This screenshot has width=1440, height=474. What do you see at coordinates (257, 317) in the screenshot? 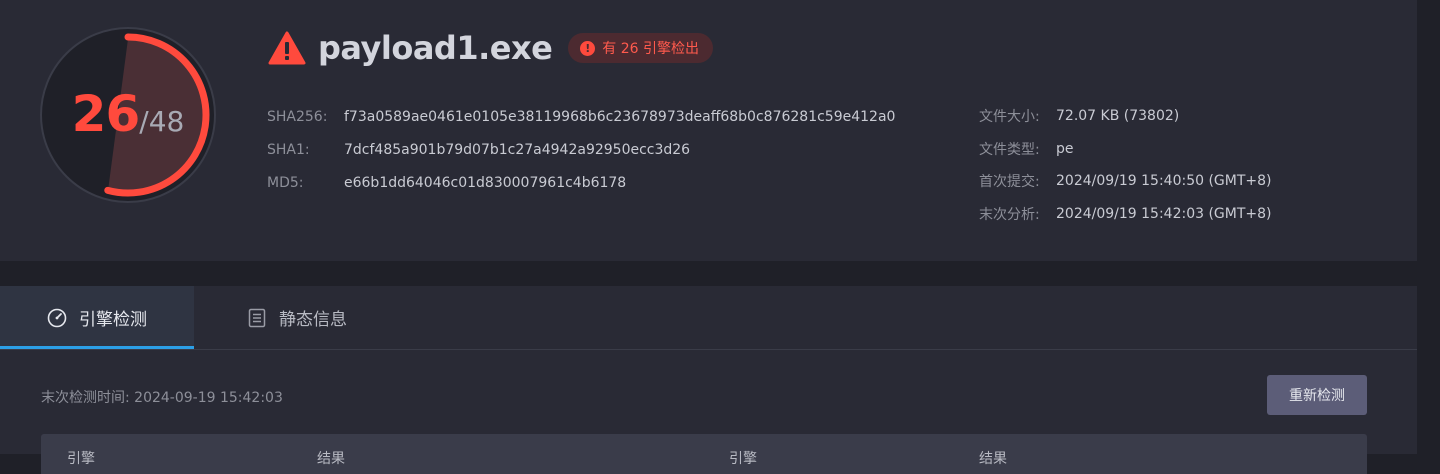
I see `list-icon` at bounding box center [257, 317].